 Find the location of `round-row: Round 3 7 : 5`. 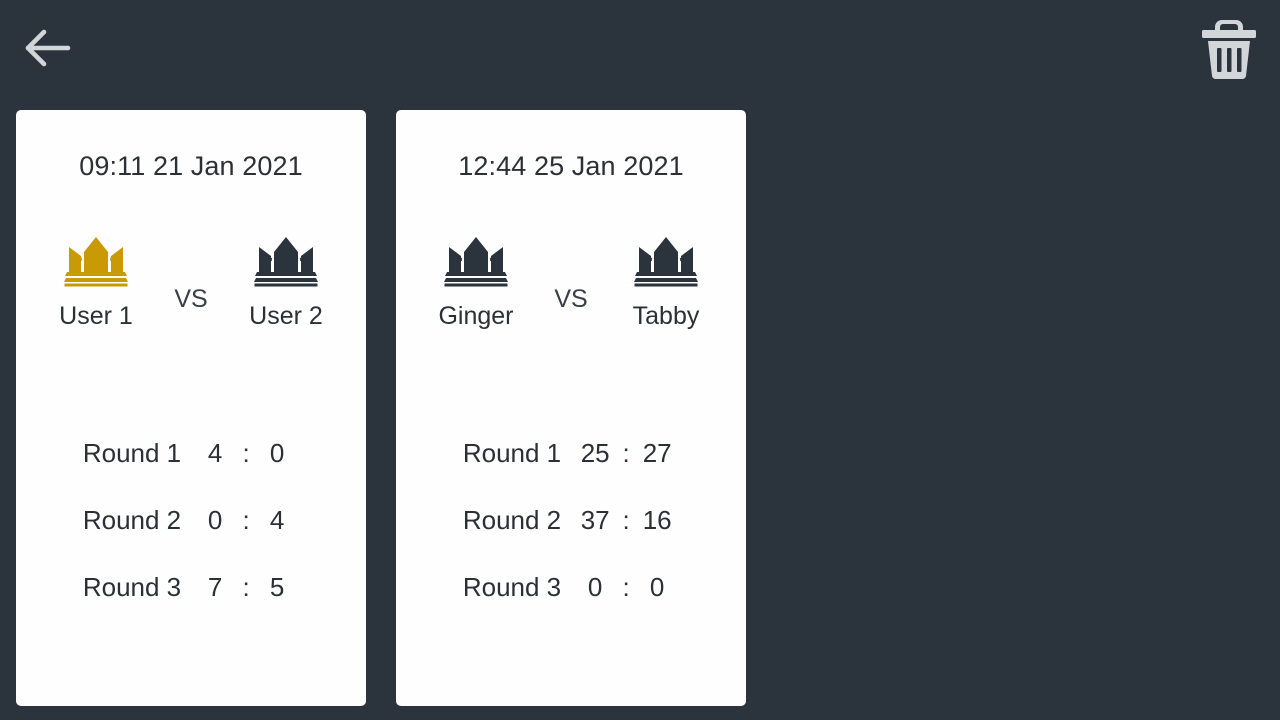

round-row: Round 3 7 : 5 is located at coordinates (191, 605).